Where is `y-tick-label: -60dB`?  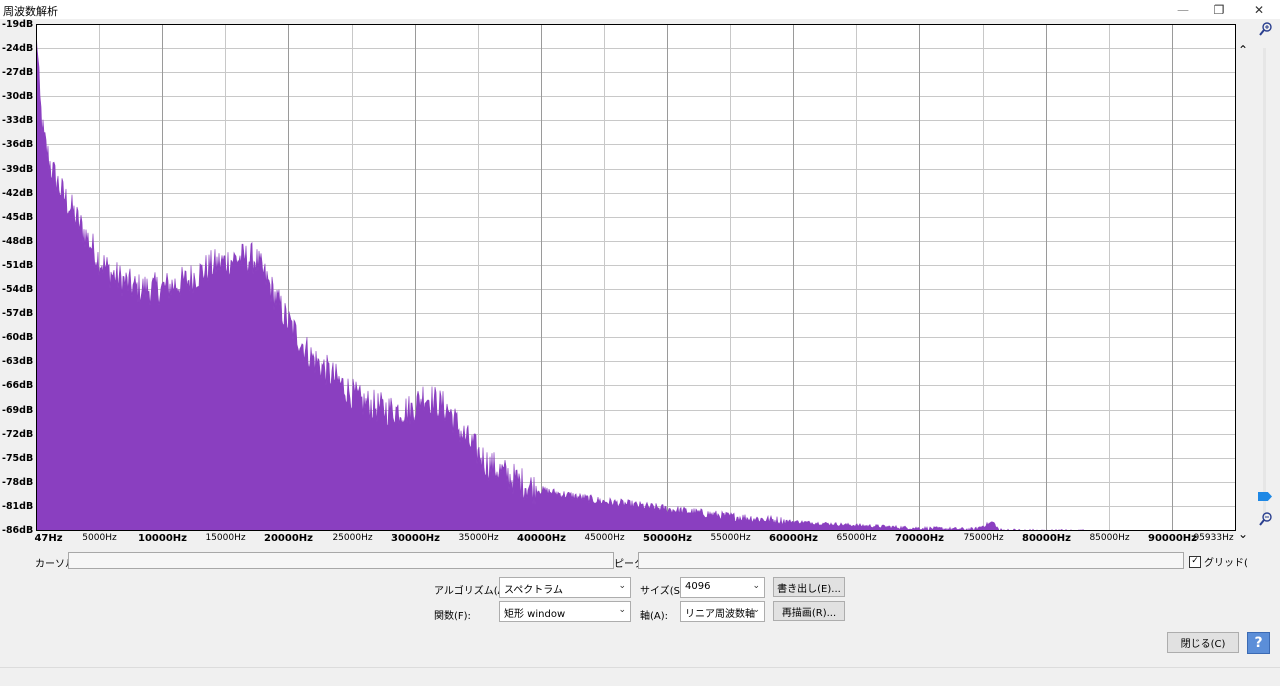 y-tick-label: -60dB is located at coordinates (18, 337).